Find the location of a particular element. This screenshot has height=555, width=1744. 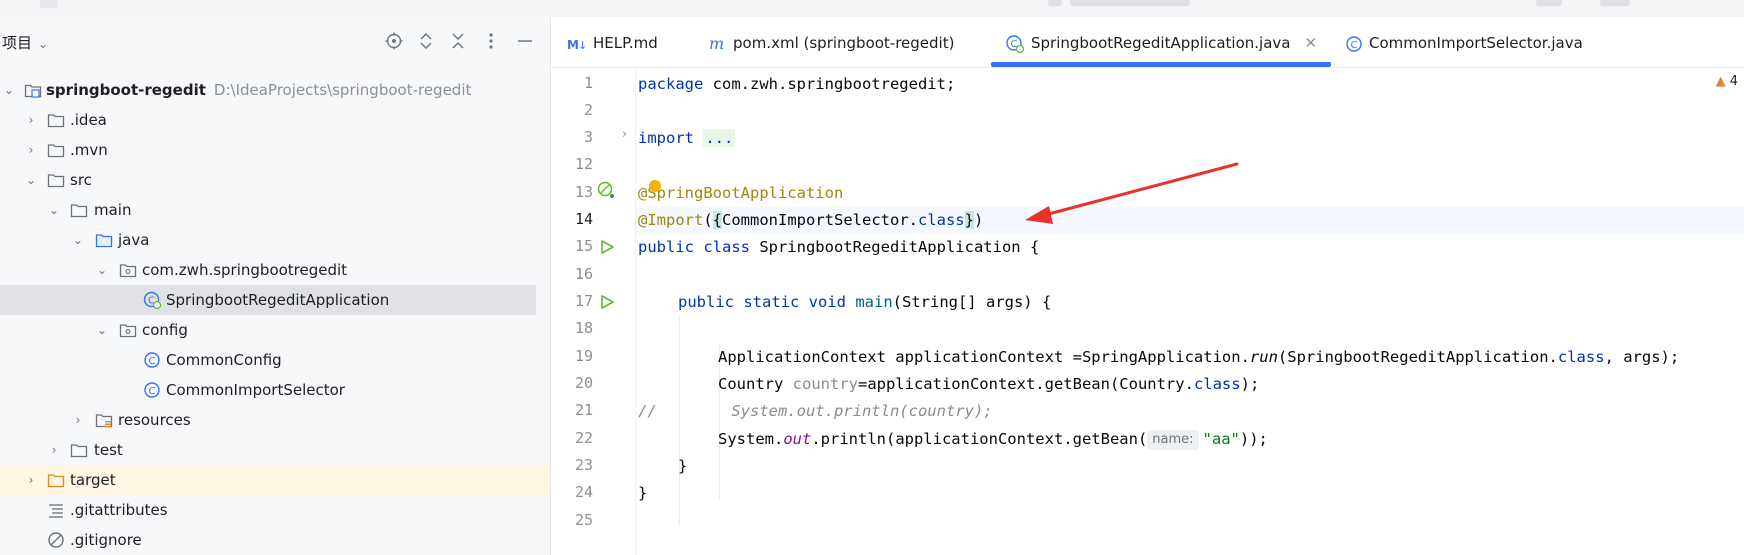

code-line-17: public static void main(String[] args) { is located at coordinates (864, 302).